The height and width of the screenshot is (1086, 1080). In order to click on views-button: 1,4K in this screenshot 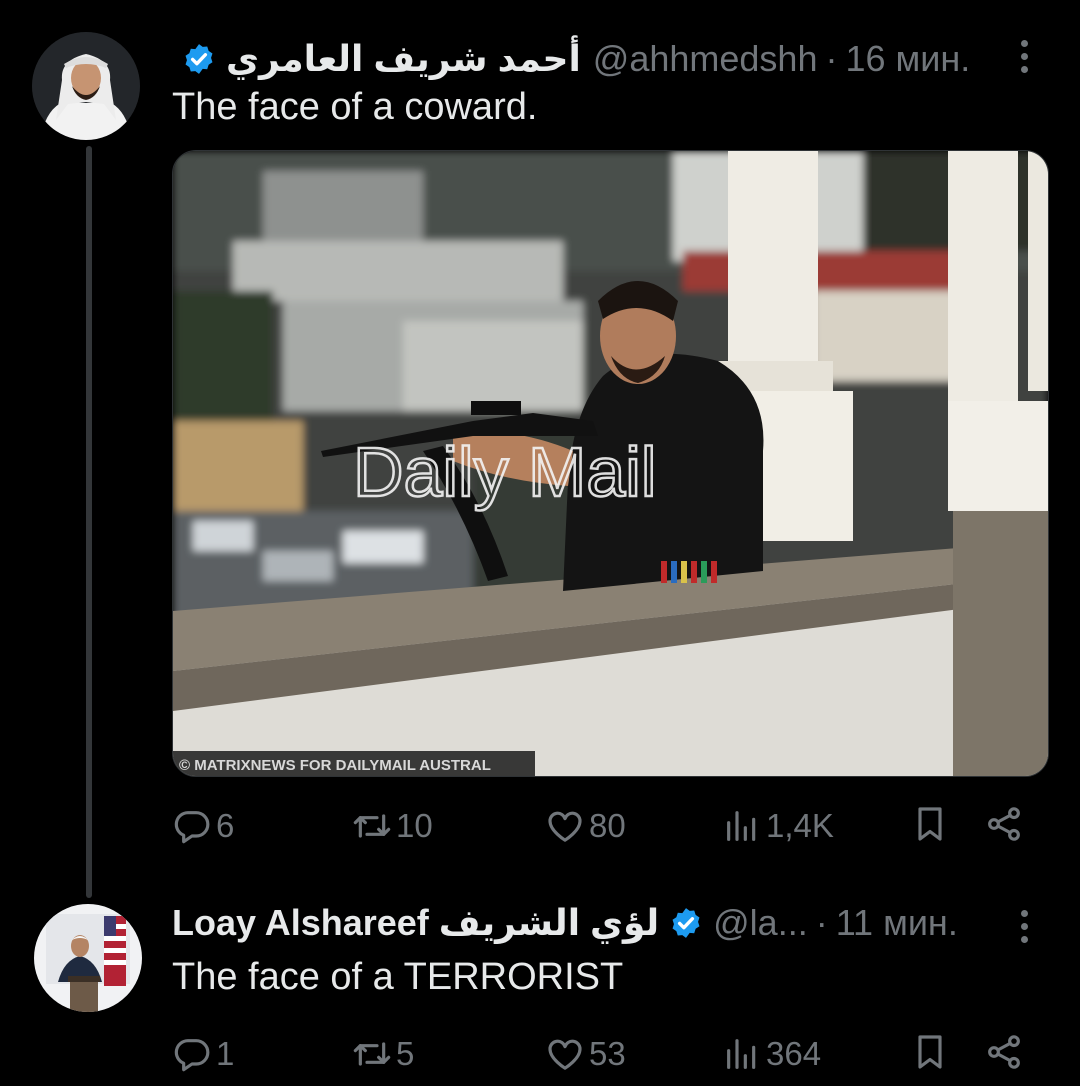, I will do `click(778, 826)`.